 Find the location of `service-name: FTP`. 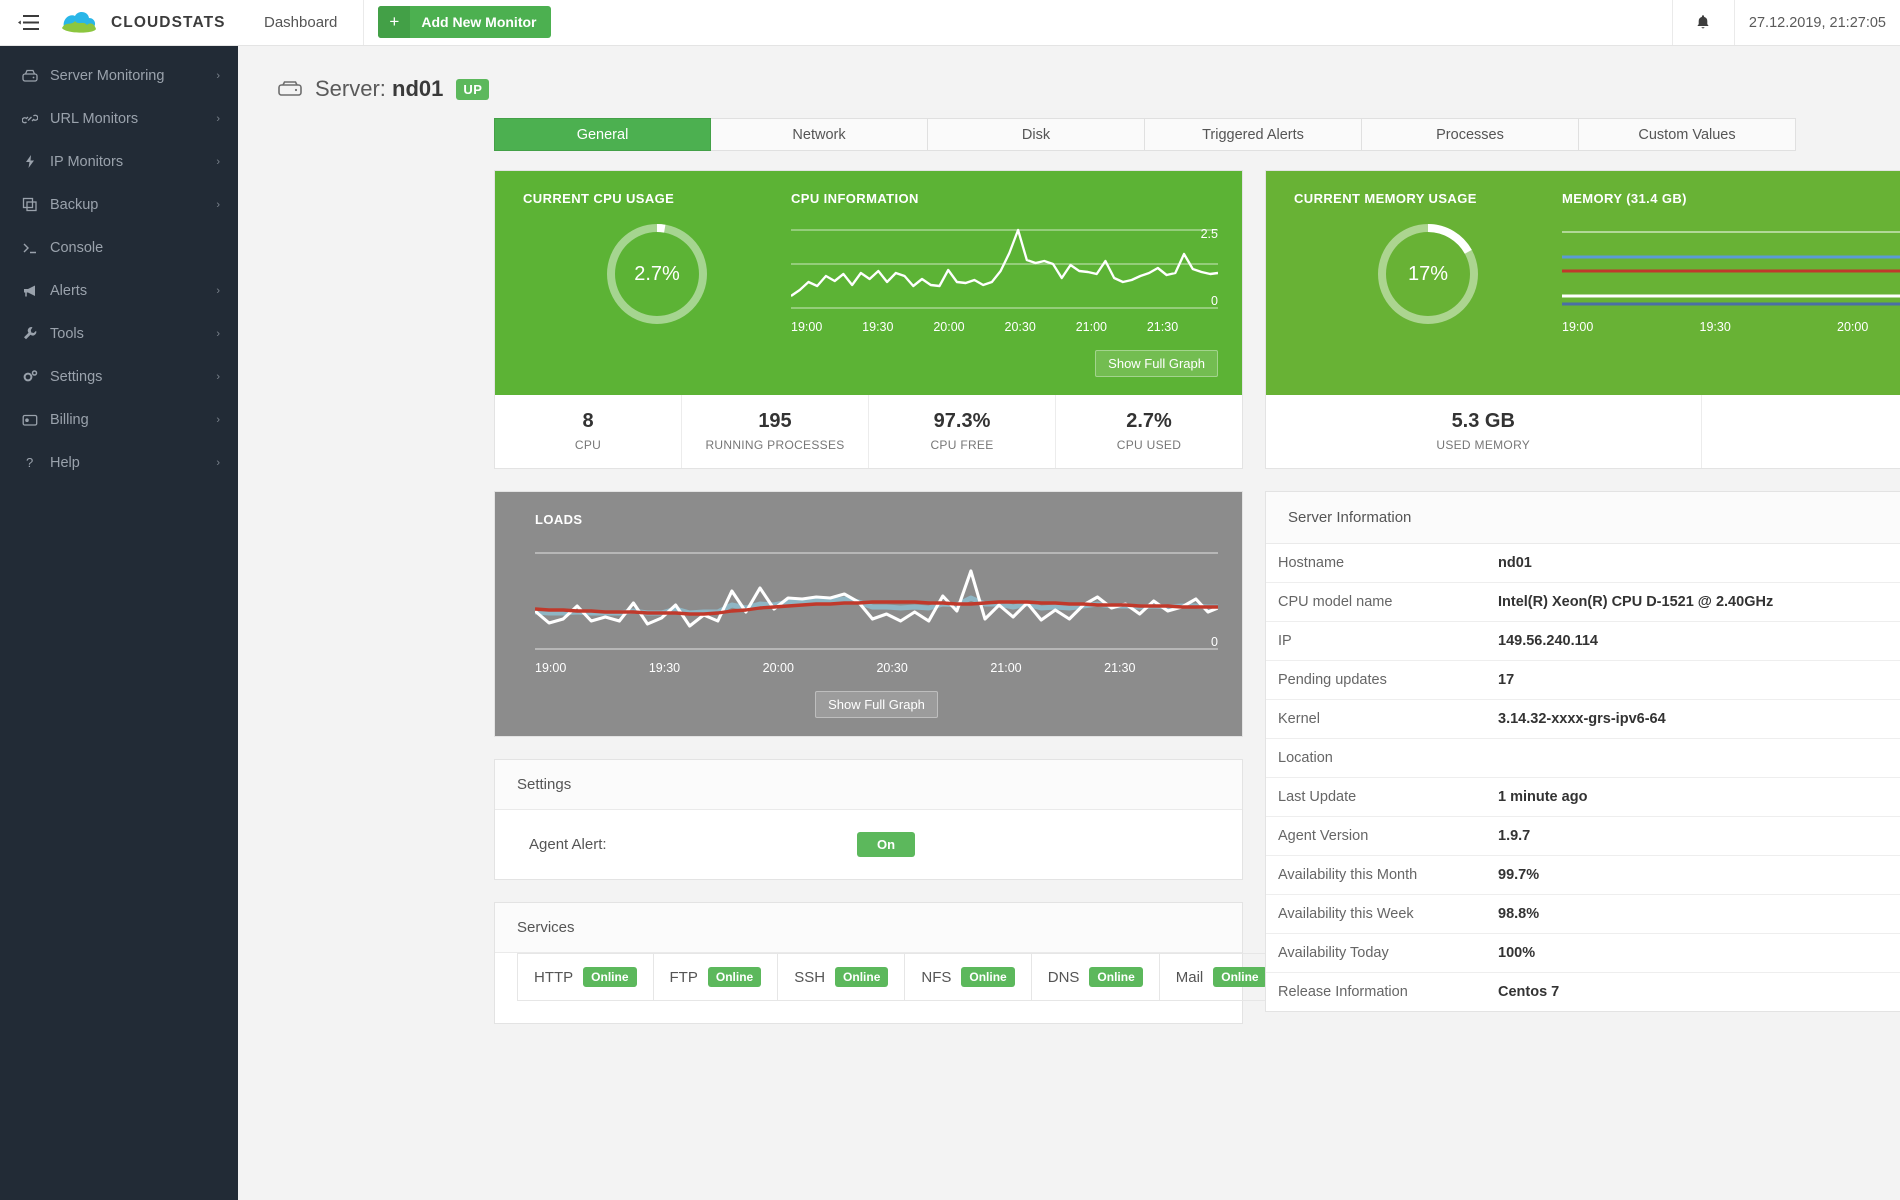

service-name: FTP is located at coordinates (683, 977).